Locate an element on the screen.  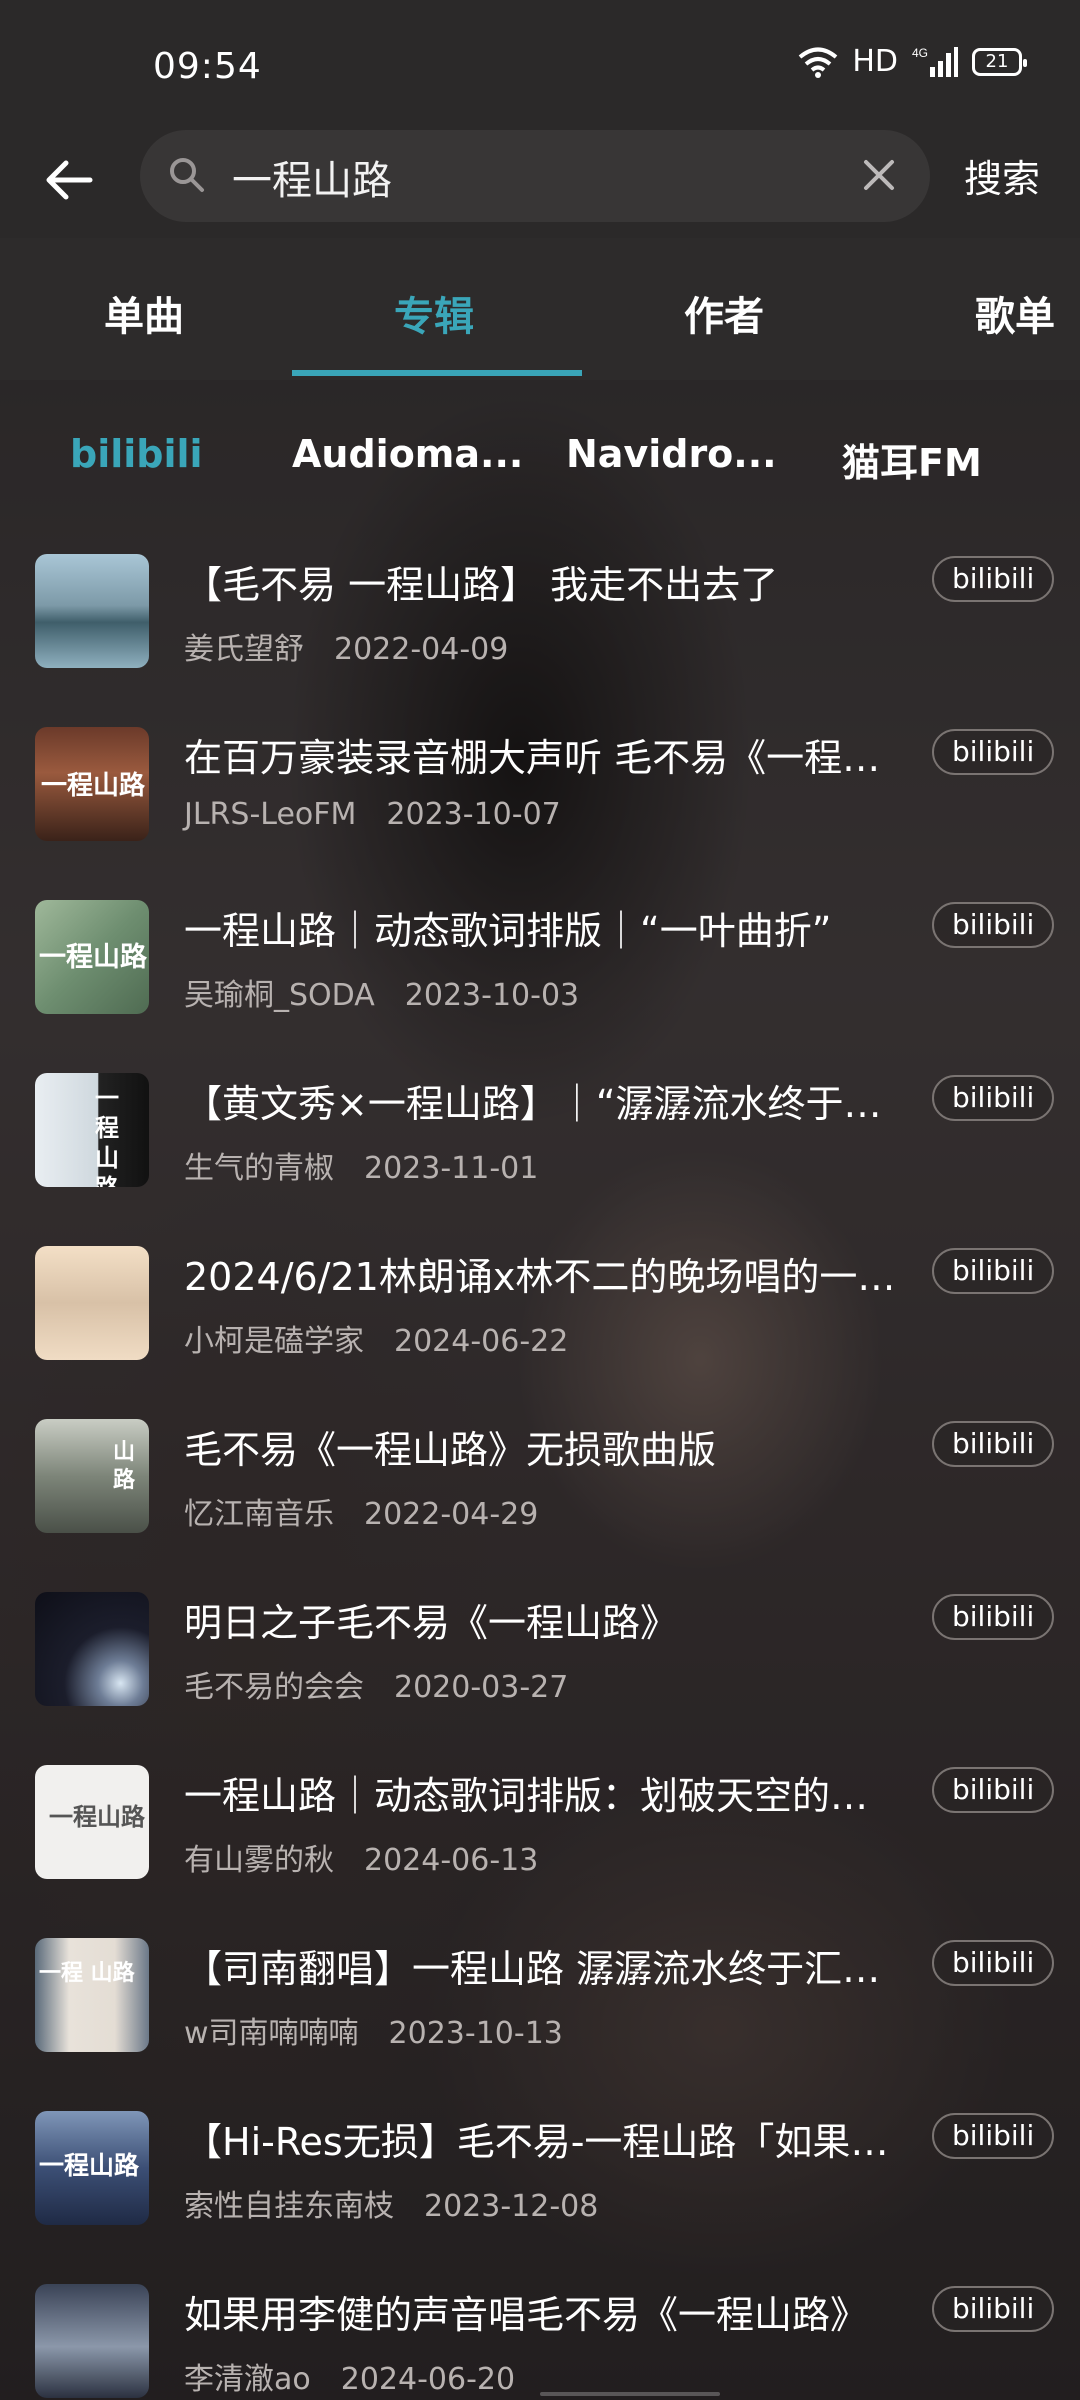
wifi-icon is located at coordinates (818, 62).